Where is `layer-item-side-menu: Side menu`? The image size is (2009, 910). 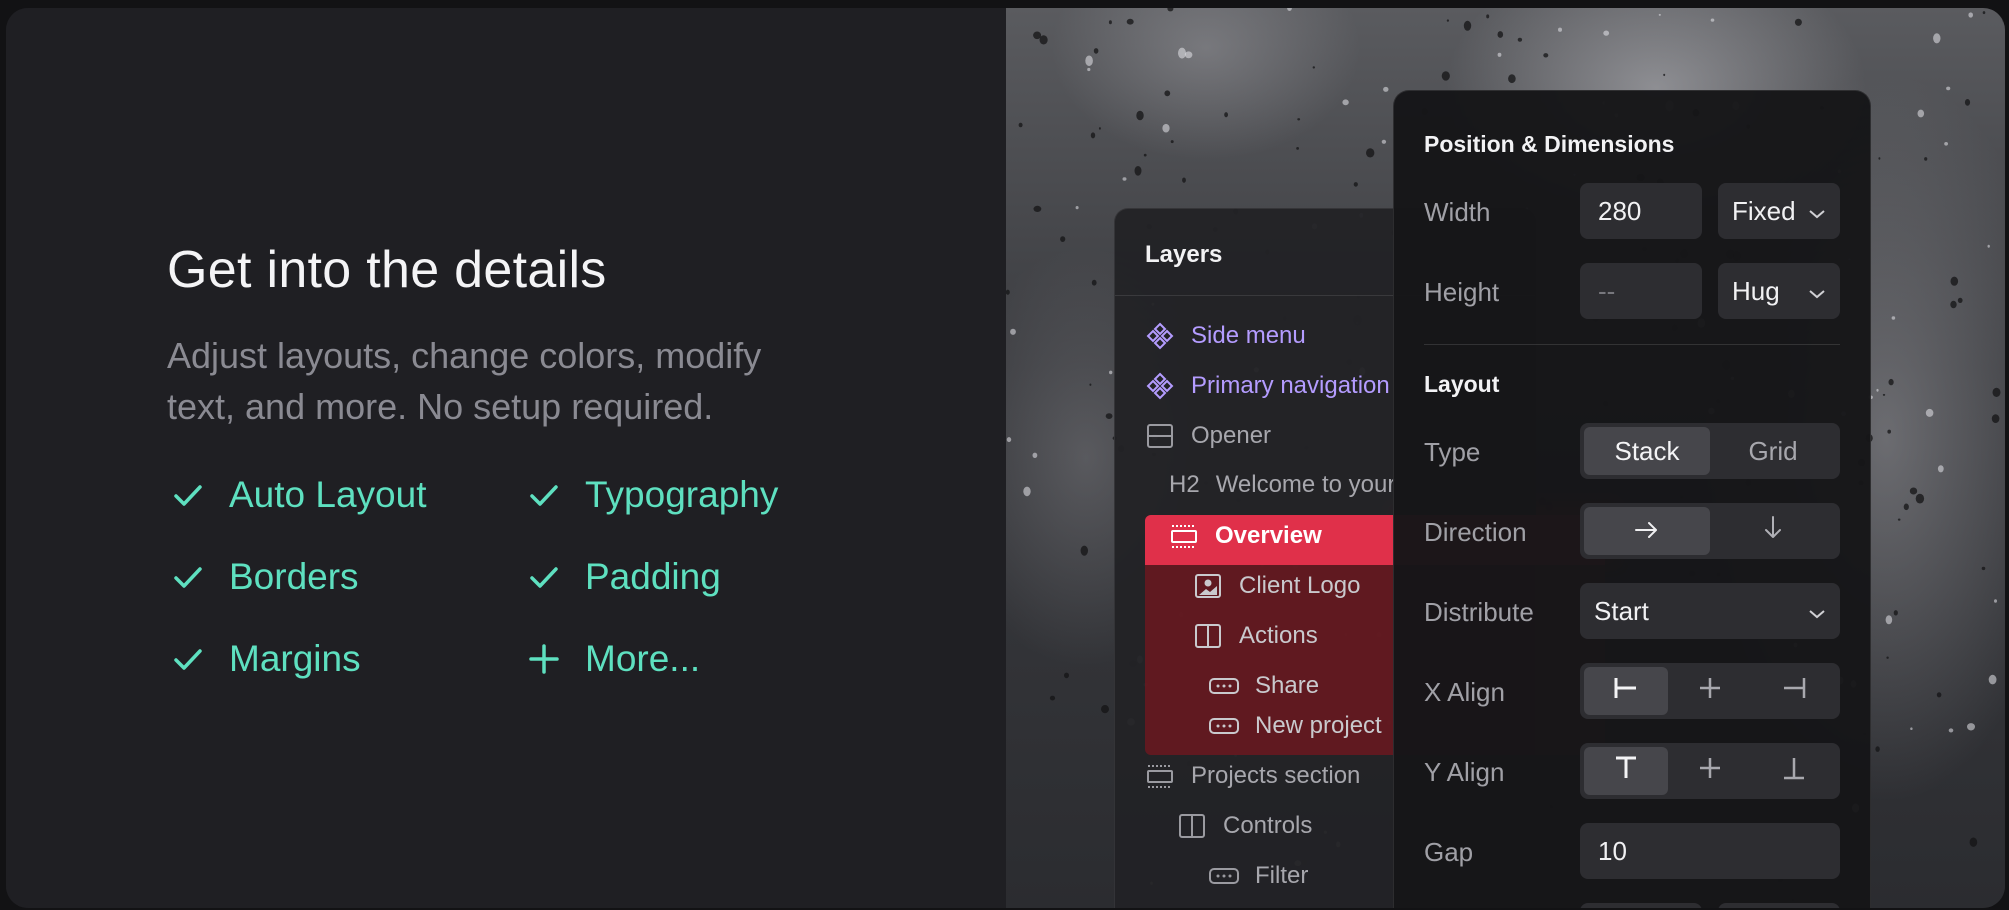
layer-item-side-menu: Side menu is located at coordinates (1225, 336).